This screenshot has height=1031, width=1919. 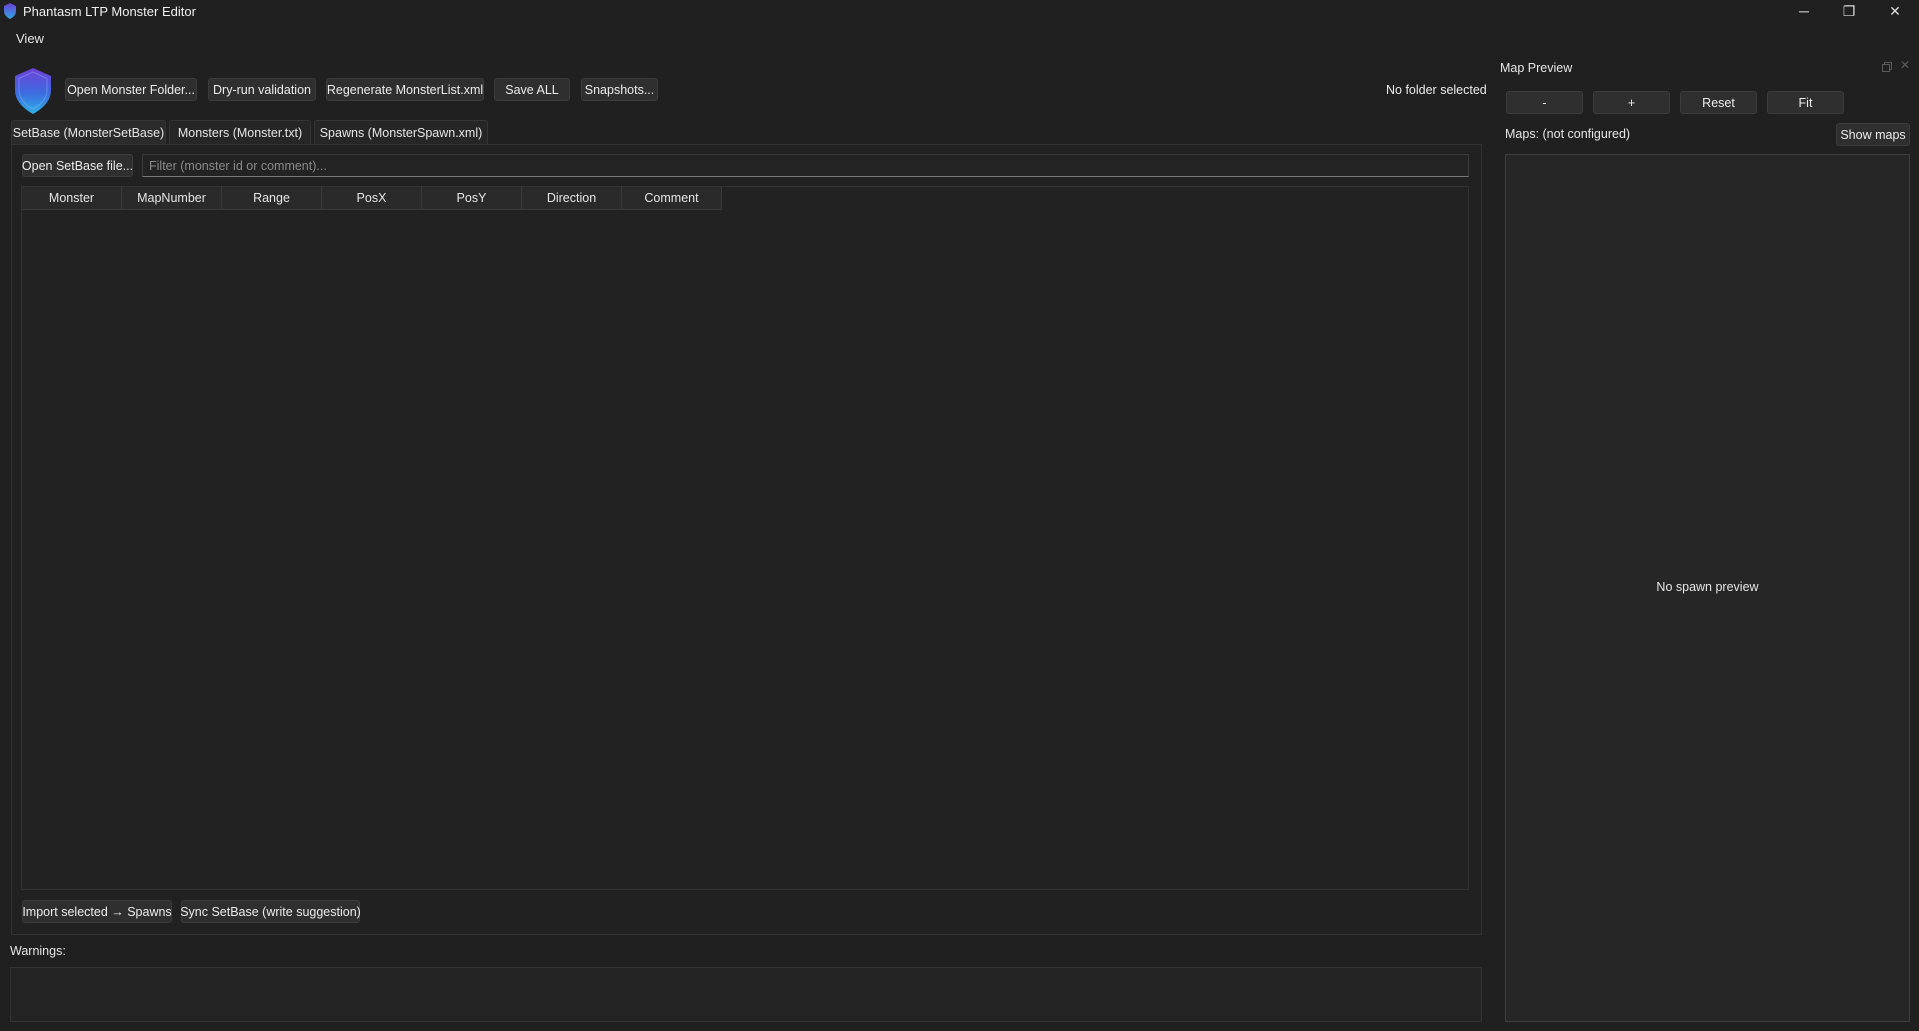 What do you see at coordinates (1568, 134) in the screenshot?
I see `maps-label: Maps: (not configured)` at bounding box center [1568, 134].